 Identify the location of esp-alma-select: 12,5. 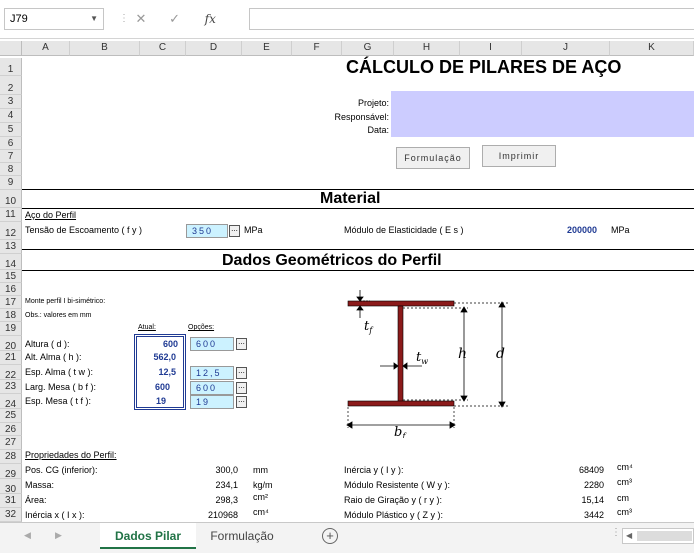
(212, 373).